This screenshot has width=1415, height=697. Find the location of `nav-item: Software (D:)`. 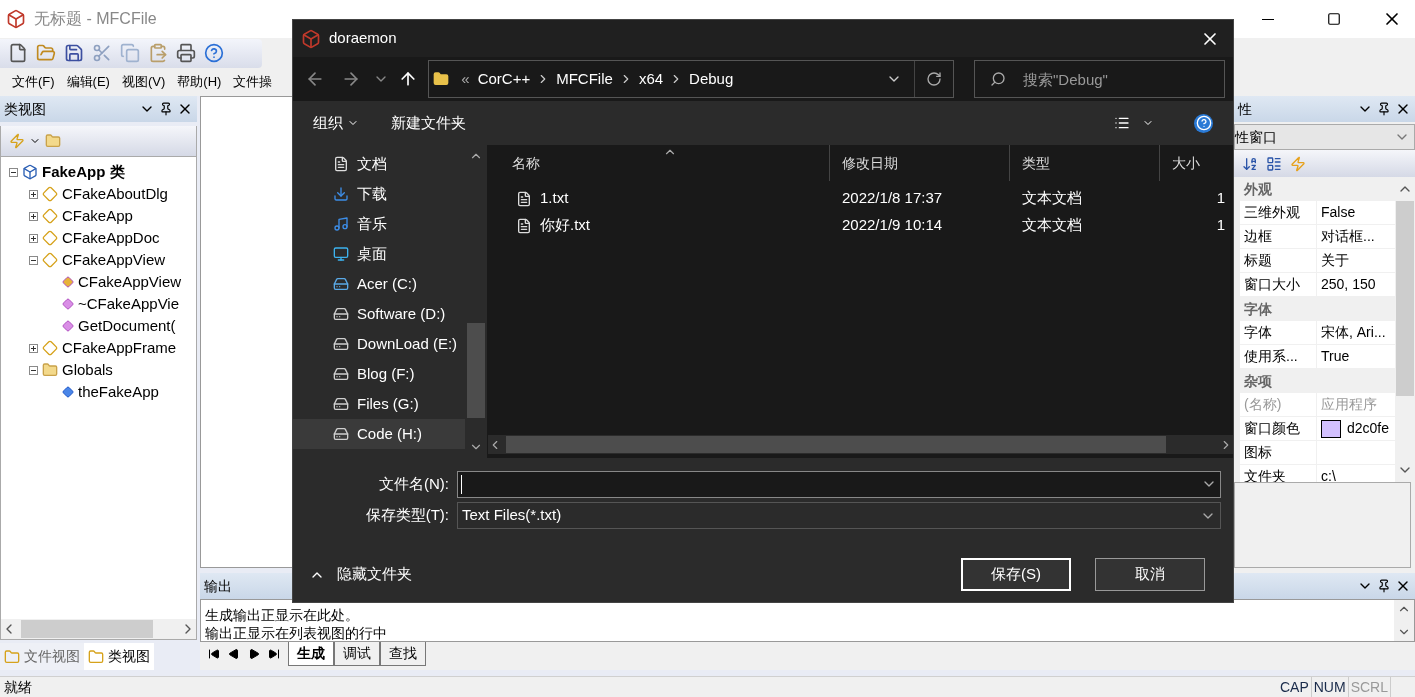

nav-item: Software (D:) is located at coordinates (379, 314).